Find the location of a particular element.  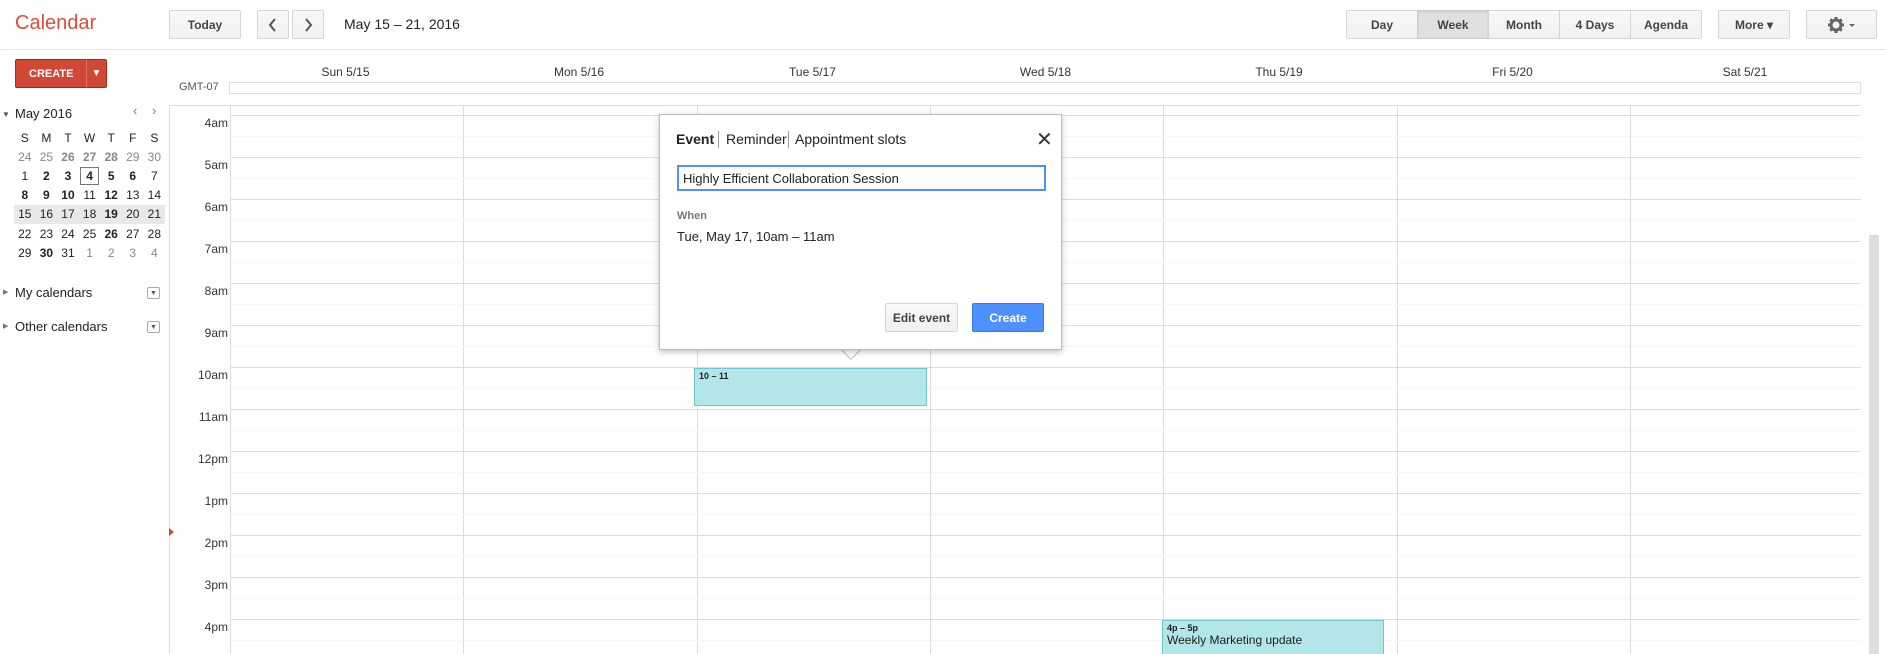

weekday-initial: W is located at coordinates (89, 137).